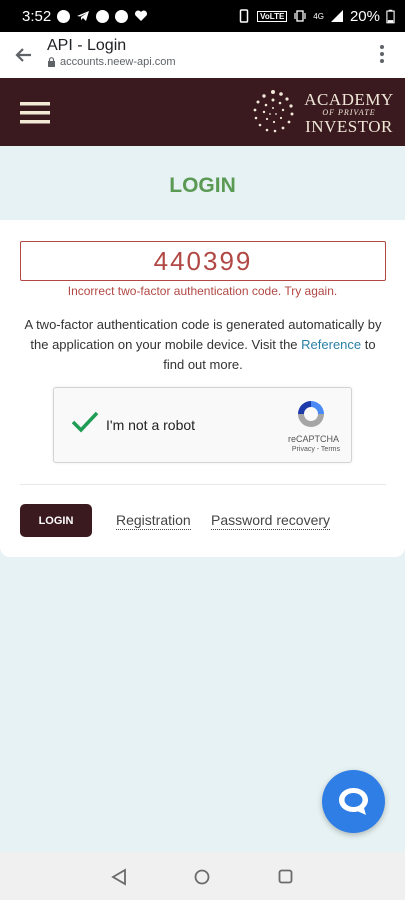 Image resolution: width=405 pixels, height=900 pixels. Describe the element at coordinates (244, 16) in the screenshot. I see `phone-icon` at that location.